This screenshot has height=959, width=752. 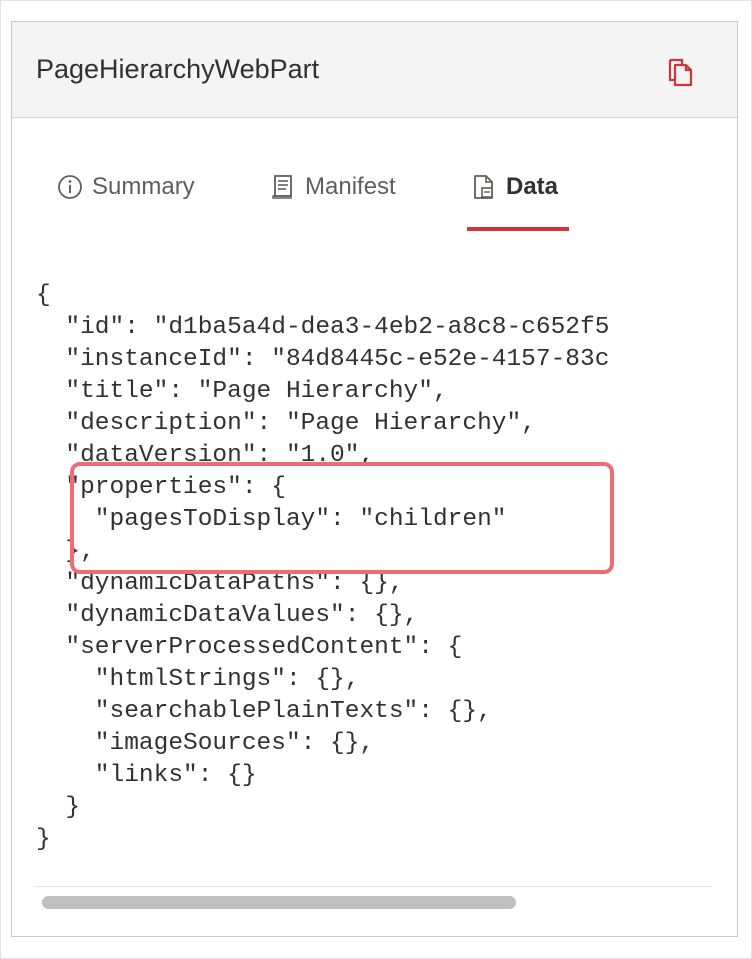 I want to click on code-line: "imageSources": {},, so click(x=205, y=743).